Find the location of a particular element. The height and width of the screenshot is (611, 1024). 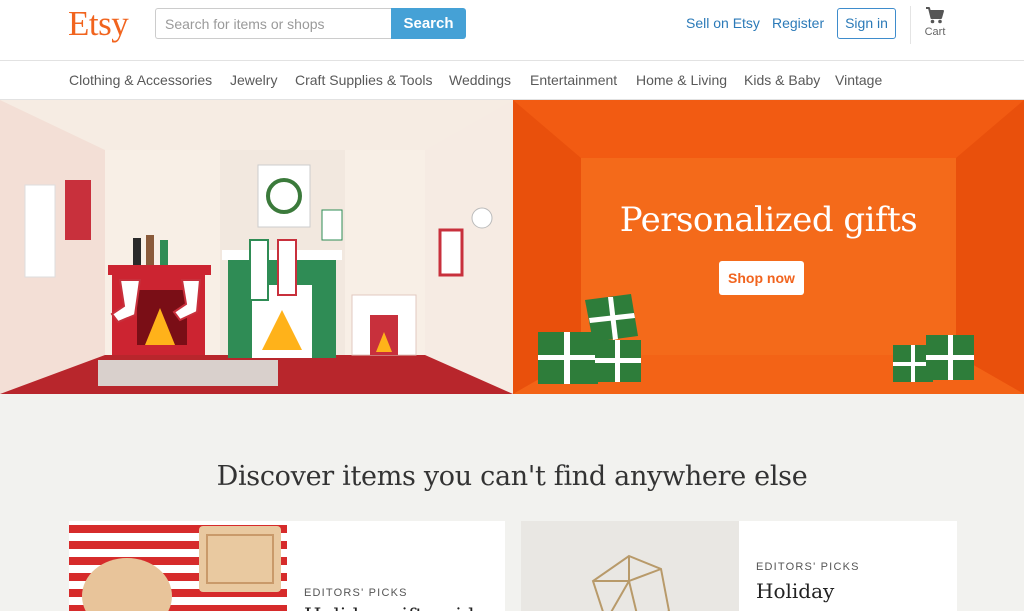

card-title: Holiday is located at coordinates (795, 591).